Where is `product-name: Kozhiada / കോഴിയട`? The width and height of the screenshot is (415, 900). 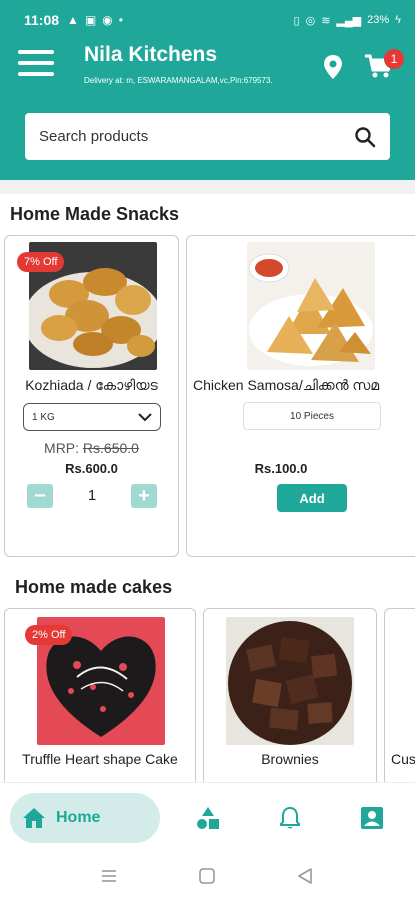 product-name: Kozhiada / കോഴിയട is located at coordinates (91, 385).